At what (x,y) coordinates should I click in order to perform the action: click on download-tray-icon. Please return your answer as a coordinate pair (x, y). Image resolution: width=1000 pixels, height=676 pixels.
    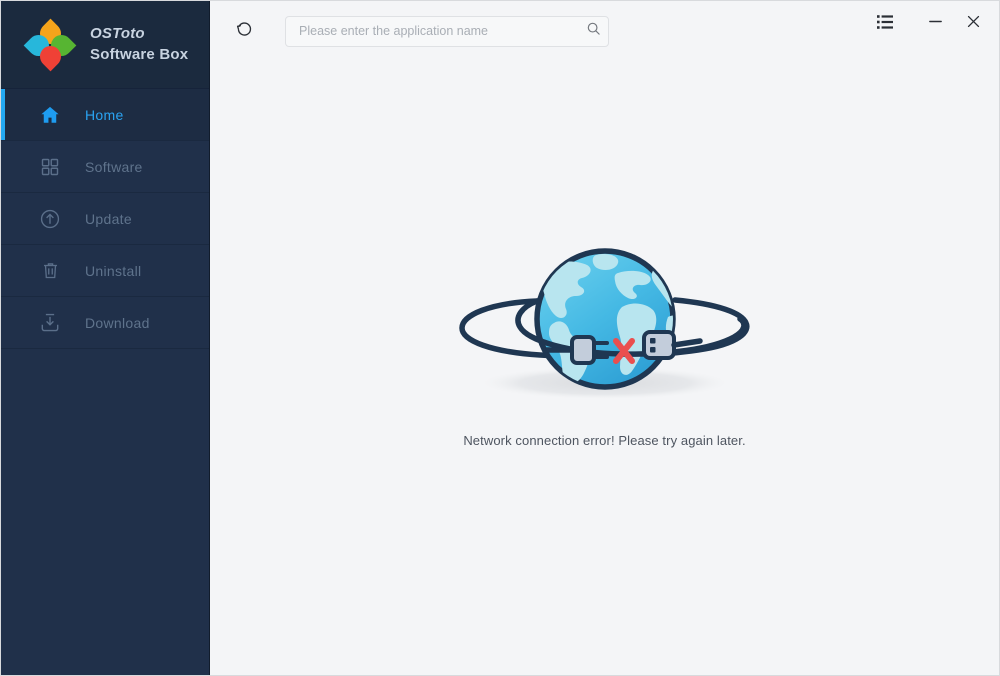
    Looking at the image, I should click on (50, 323).